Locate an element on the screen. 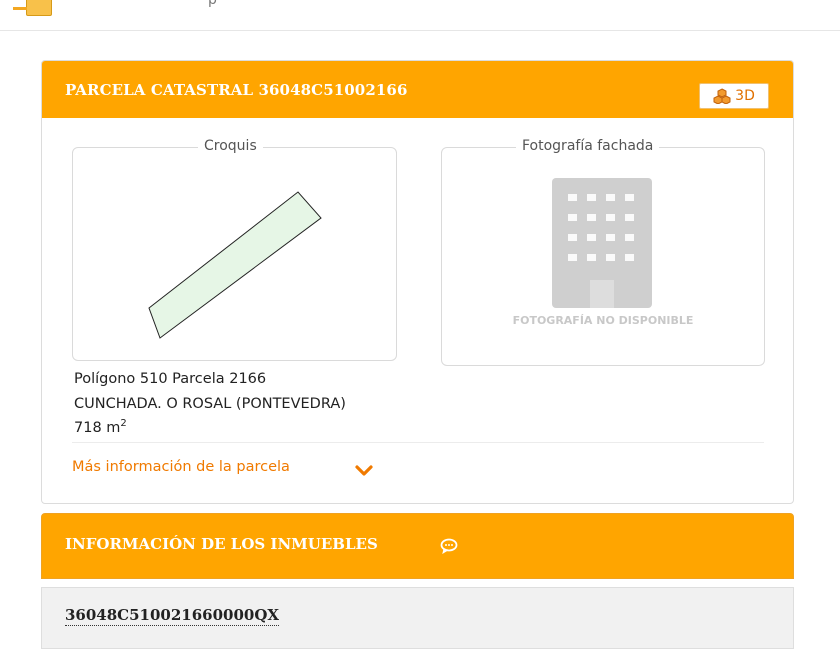 This screenshot has height=649, width=840. divider is located at coordinates (418, 442).